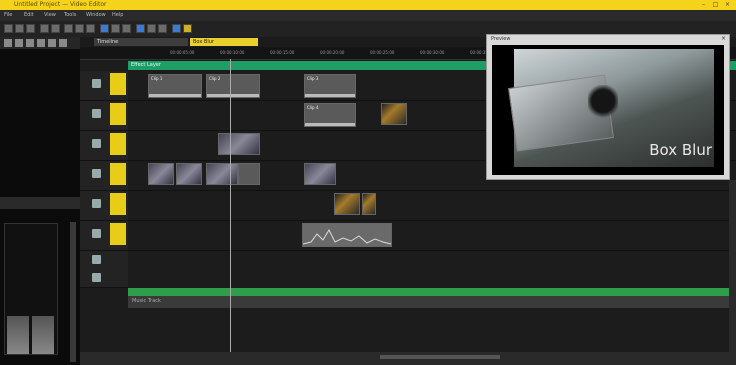  I want to click on close-button: ×, so click(727, 4).